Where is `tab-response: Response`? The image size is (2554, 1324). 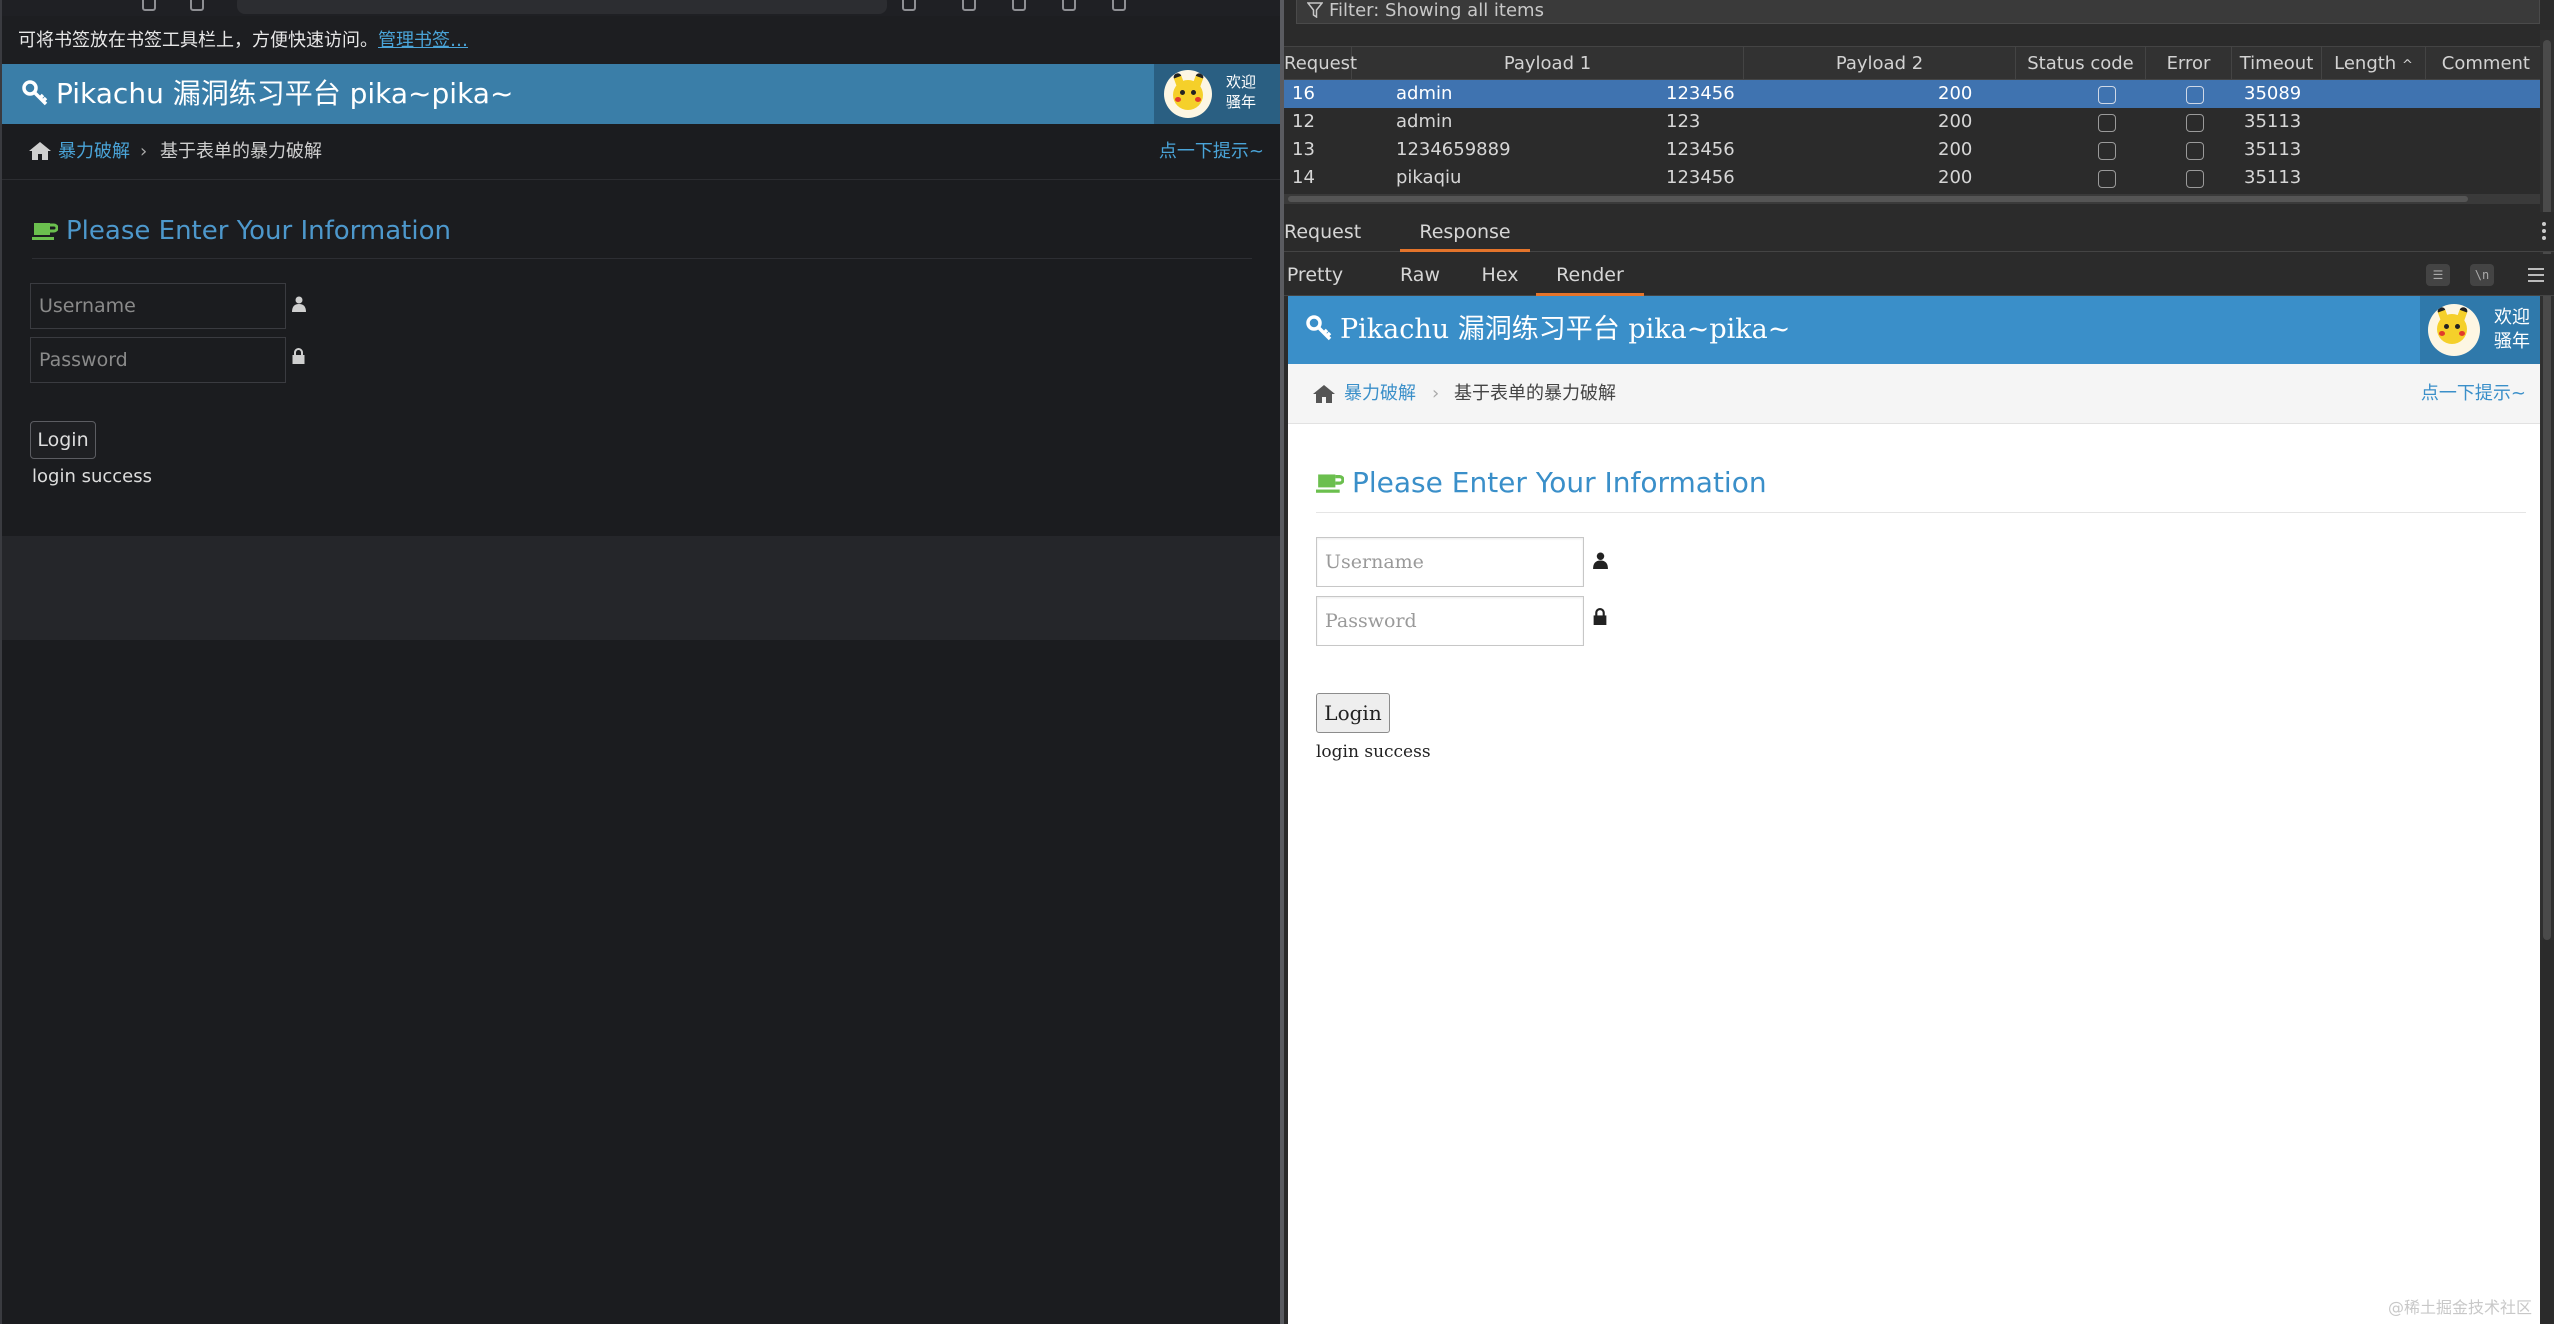
tab-response: Response is located at coordinates (1465, 232).